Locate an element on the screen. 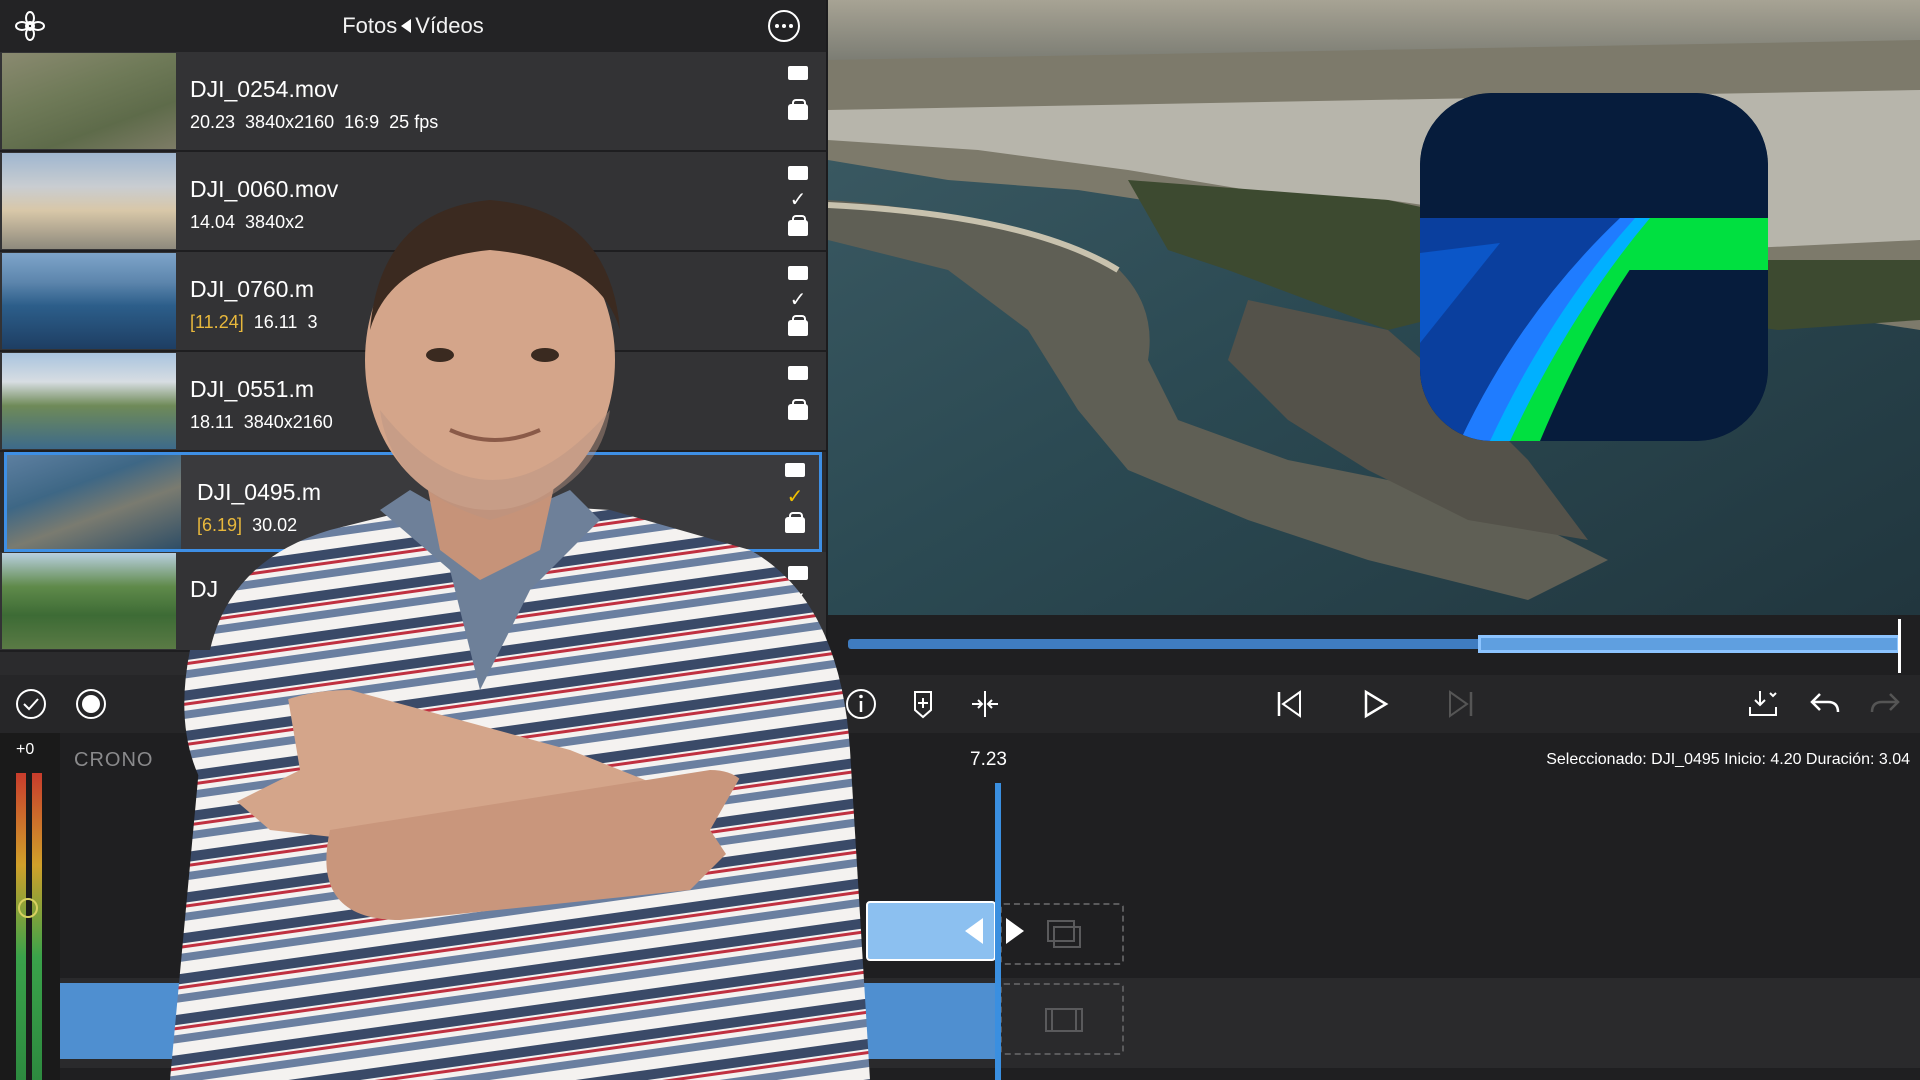 The image size is (1920, 1080). meter-label: +0 is located at coordinates (25, 749).